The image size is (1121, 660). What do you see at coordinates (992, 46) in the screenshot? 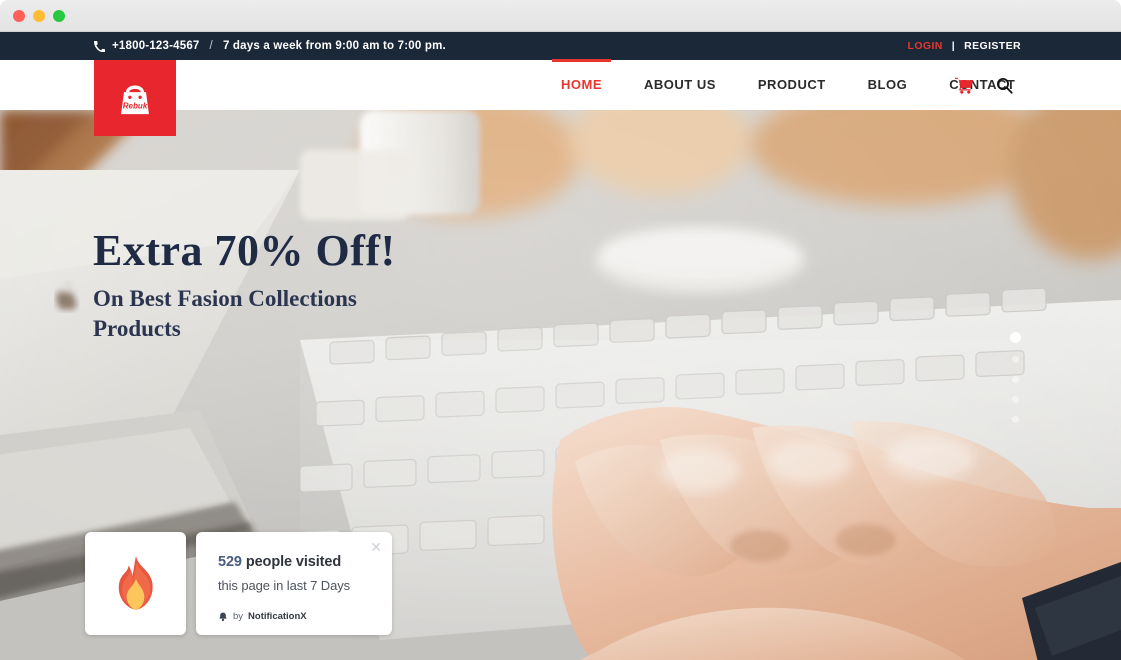
I see `register-link: REGISTER` at bounding box center [992, 46].